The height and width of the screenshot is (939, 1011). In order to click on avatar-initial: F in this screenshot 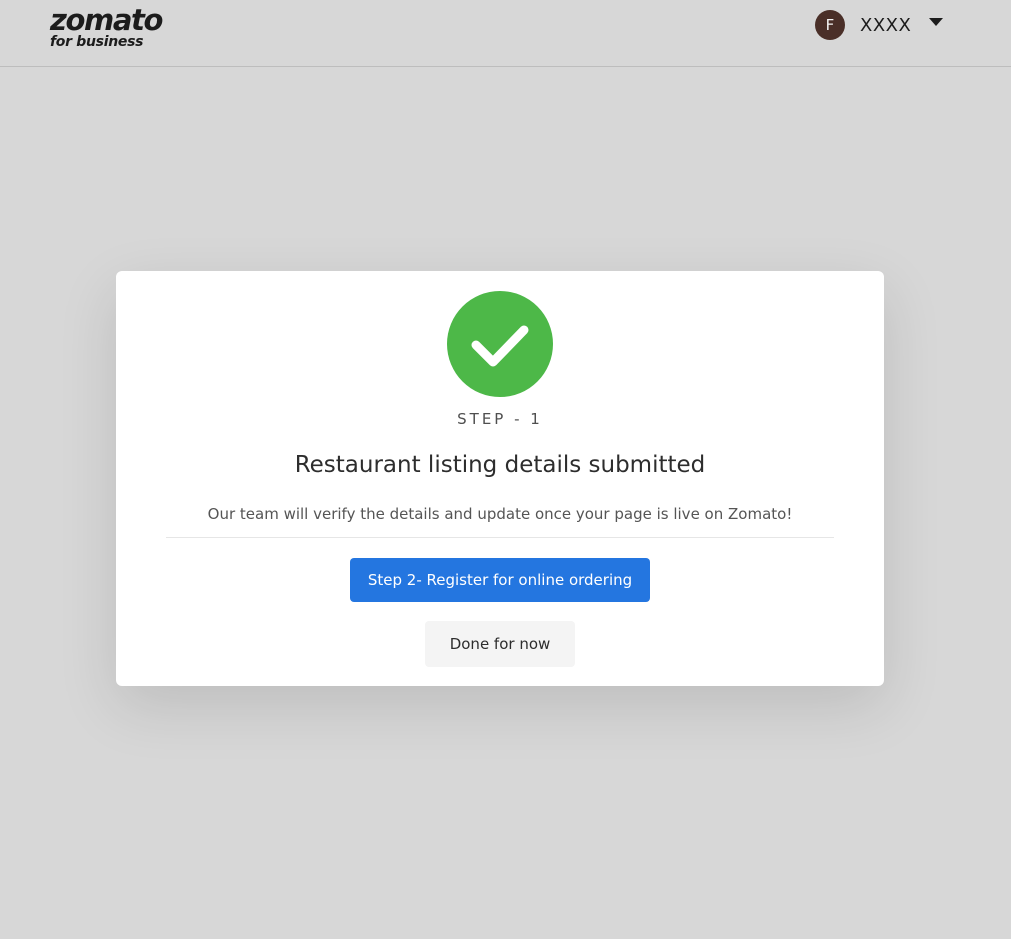, I will do `click(830, 25)`.